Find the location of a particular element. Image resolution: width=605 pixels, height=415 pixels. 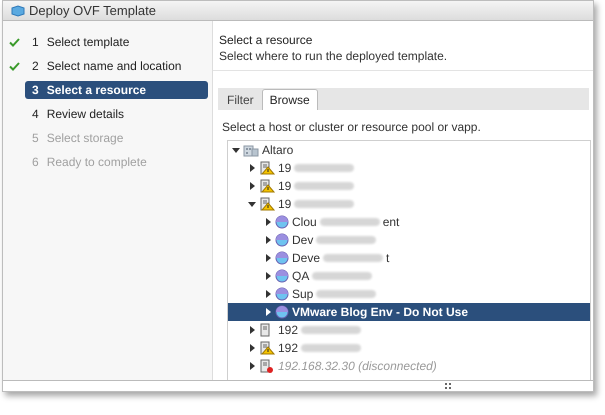

window-title: Deploy OVF Template is located at coordinates (92, 11).